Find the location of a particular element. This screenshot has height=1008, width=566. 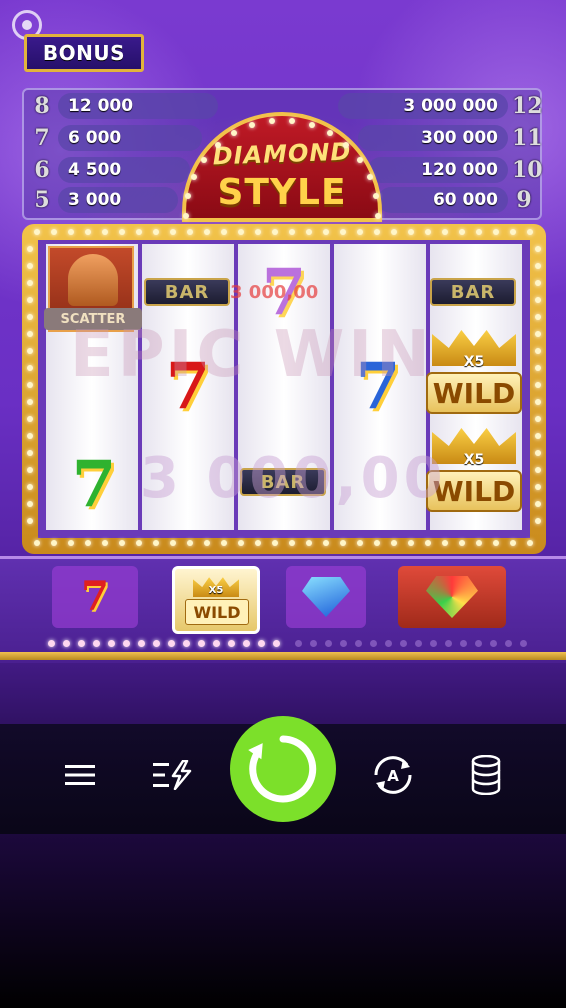

turbo-lines-icon is located at coordinates (172, 775).